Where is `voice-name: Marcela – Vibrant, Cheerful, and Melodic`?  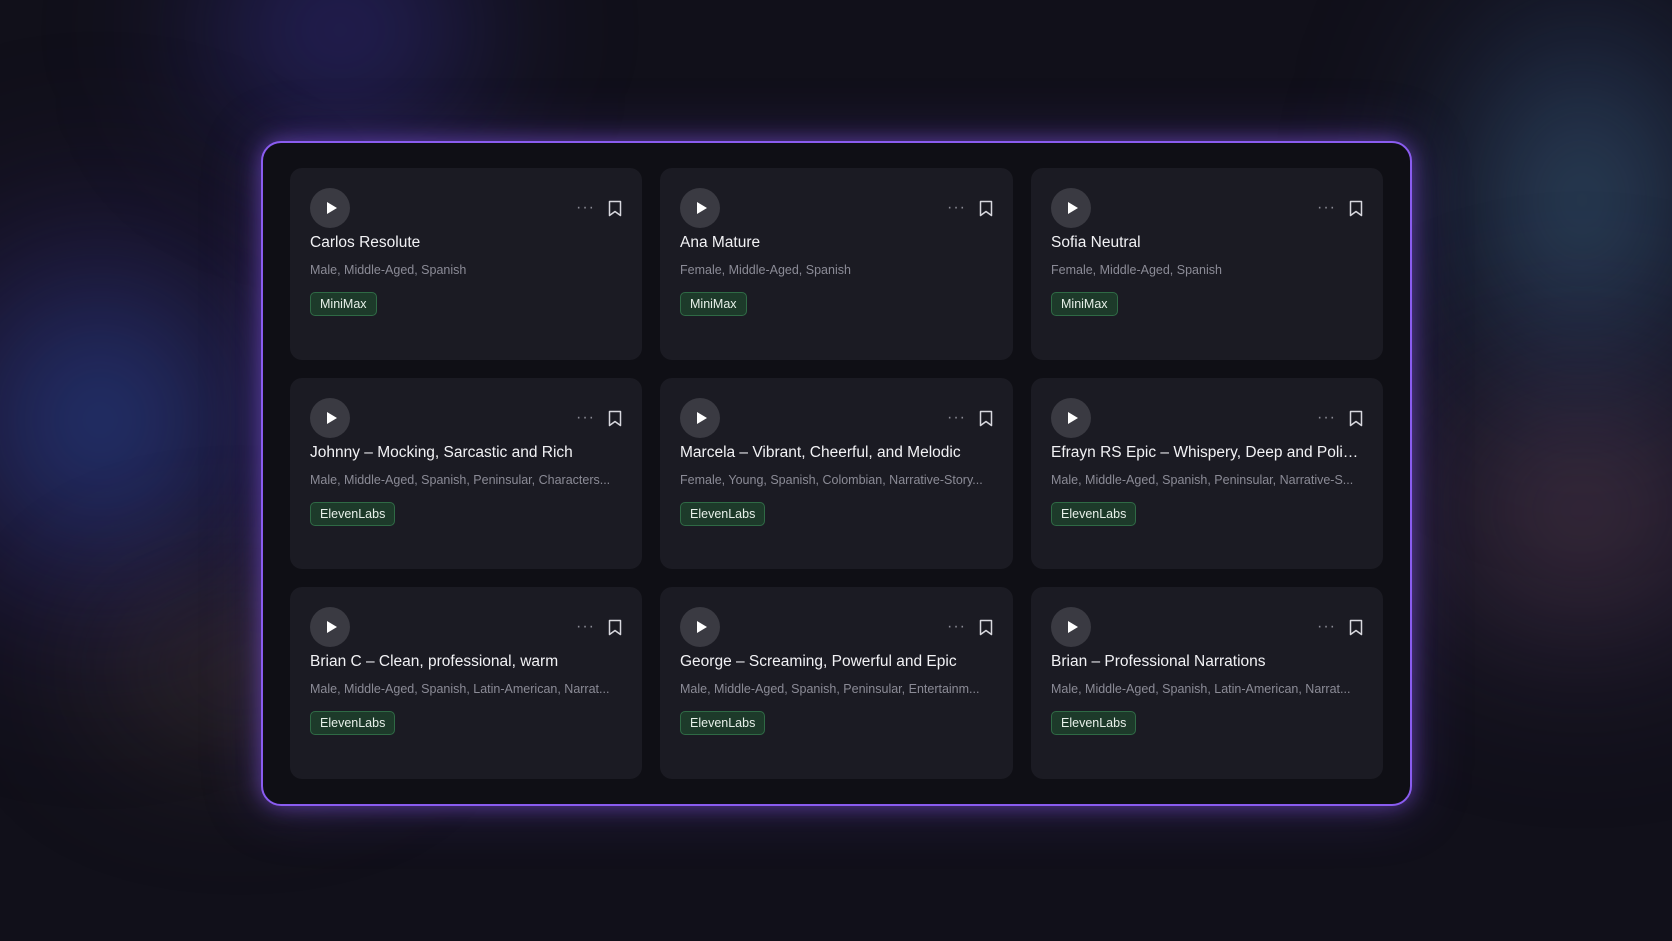 voice-name: Marcela – Vibrant, Cheerful, and Melodic is located at coordinates (820, 452).